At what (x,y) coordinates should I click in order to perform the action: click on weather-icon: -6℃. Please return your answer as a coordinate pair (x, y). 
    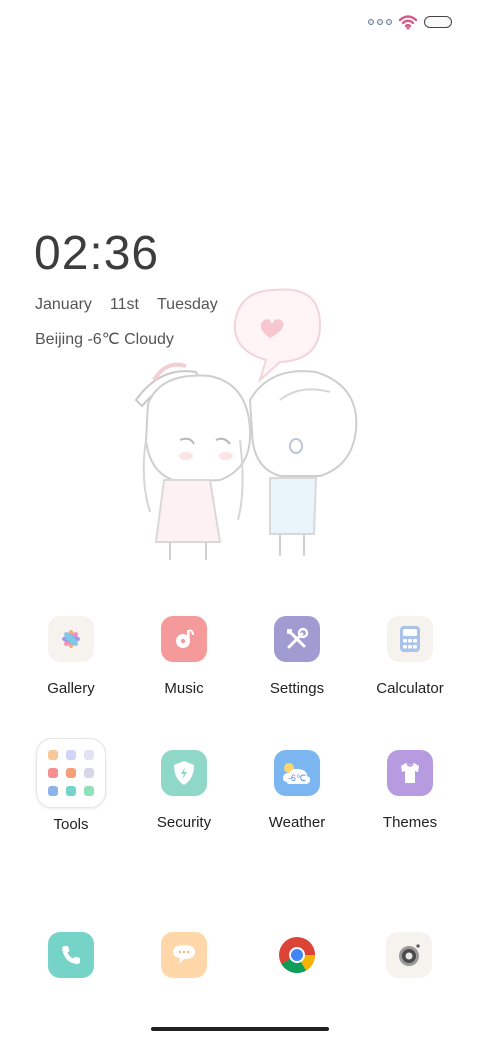
    Looking at the image, I should click on (297, 773).